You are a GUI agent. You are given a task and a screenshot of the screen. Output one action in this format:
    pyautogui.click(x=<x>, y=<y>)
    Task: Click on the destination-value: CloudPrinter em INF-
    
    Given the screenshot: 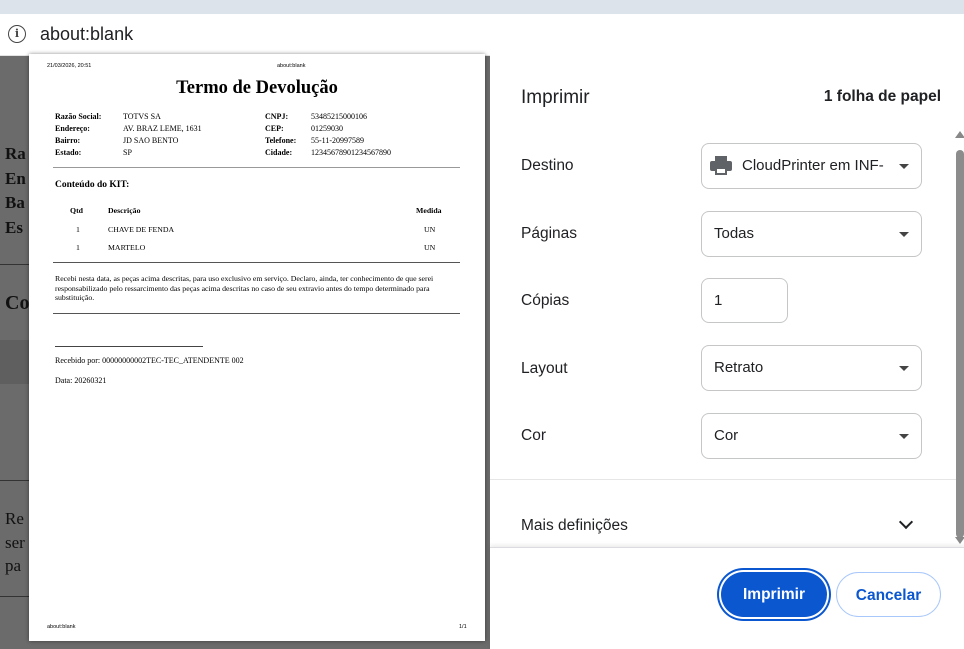 What is the action you would take?
    pyautogui.click(x=813, y=165)
    